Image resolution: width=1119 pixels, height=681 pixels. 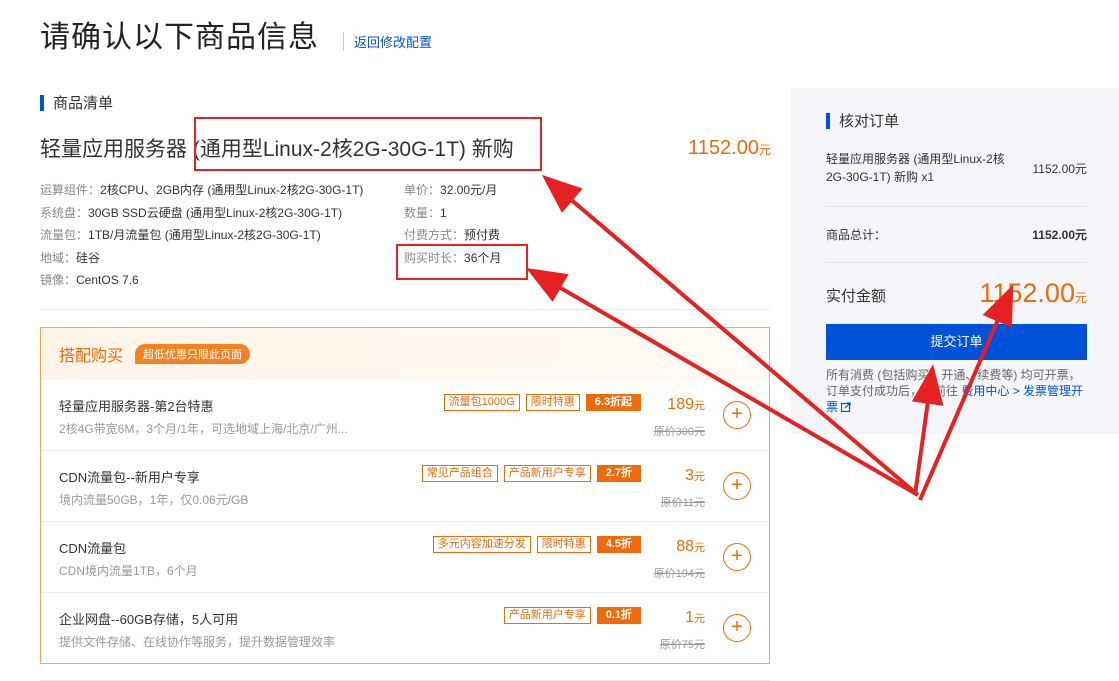 I want to click on spec-key: 付费方式：, so click(x=434, y=235).